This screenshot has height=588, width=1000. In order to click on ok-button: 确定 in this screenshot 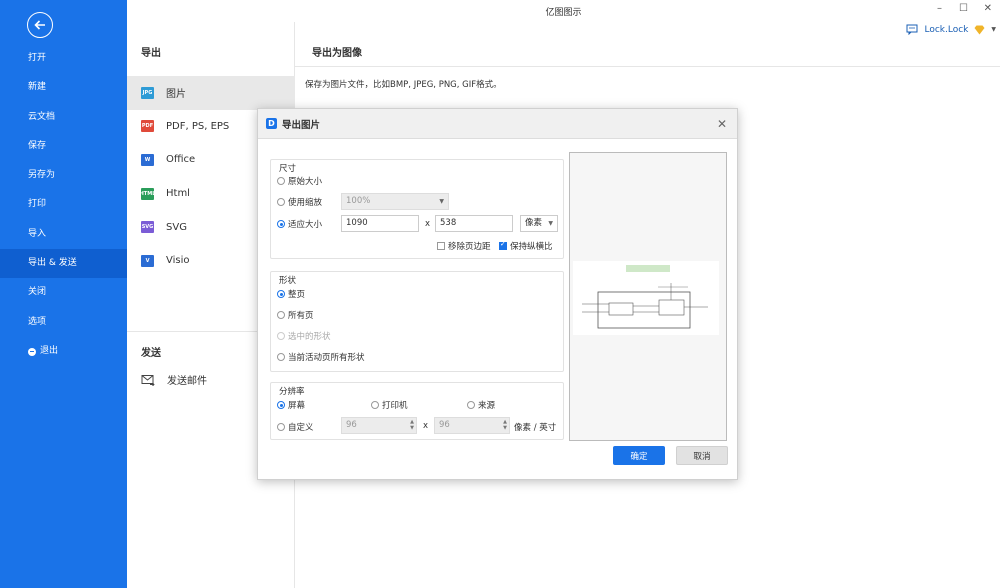, I will do `click(639, 455)`.